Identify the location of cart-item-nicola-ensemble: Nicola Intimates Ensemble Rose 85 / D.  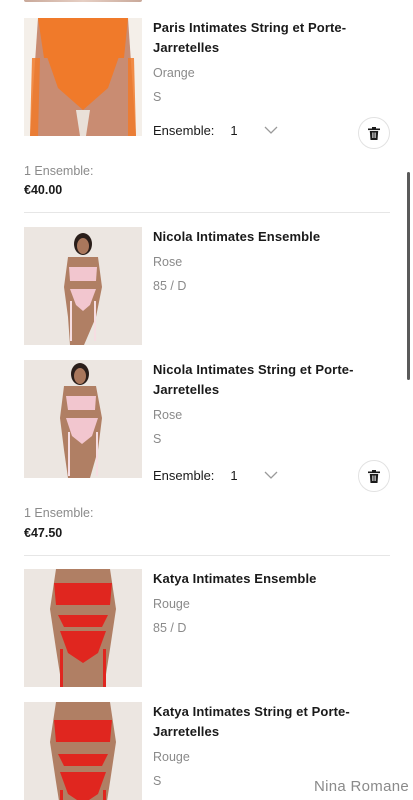
(207, 286).